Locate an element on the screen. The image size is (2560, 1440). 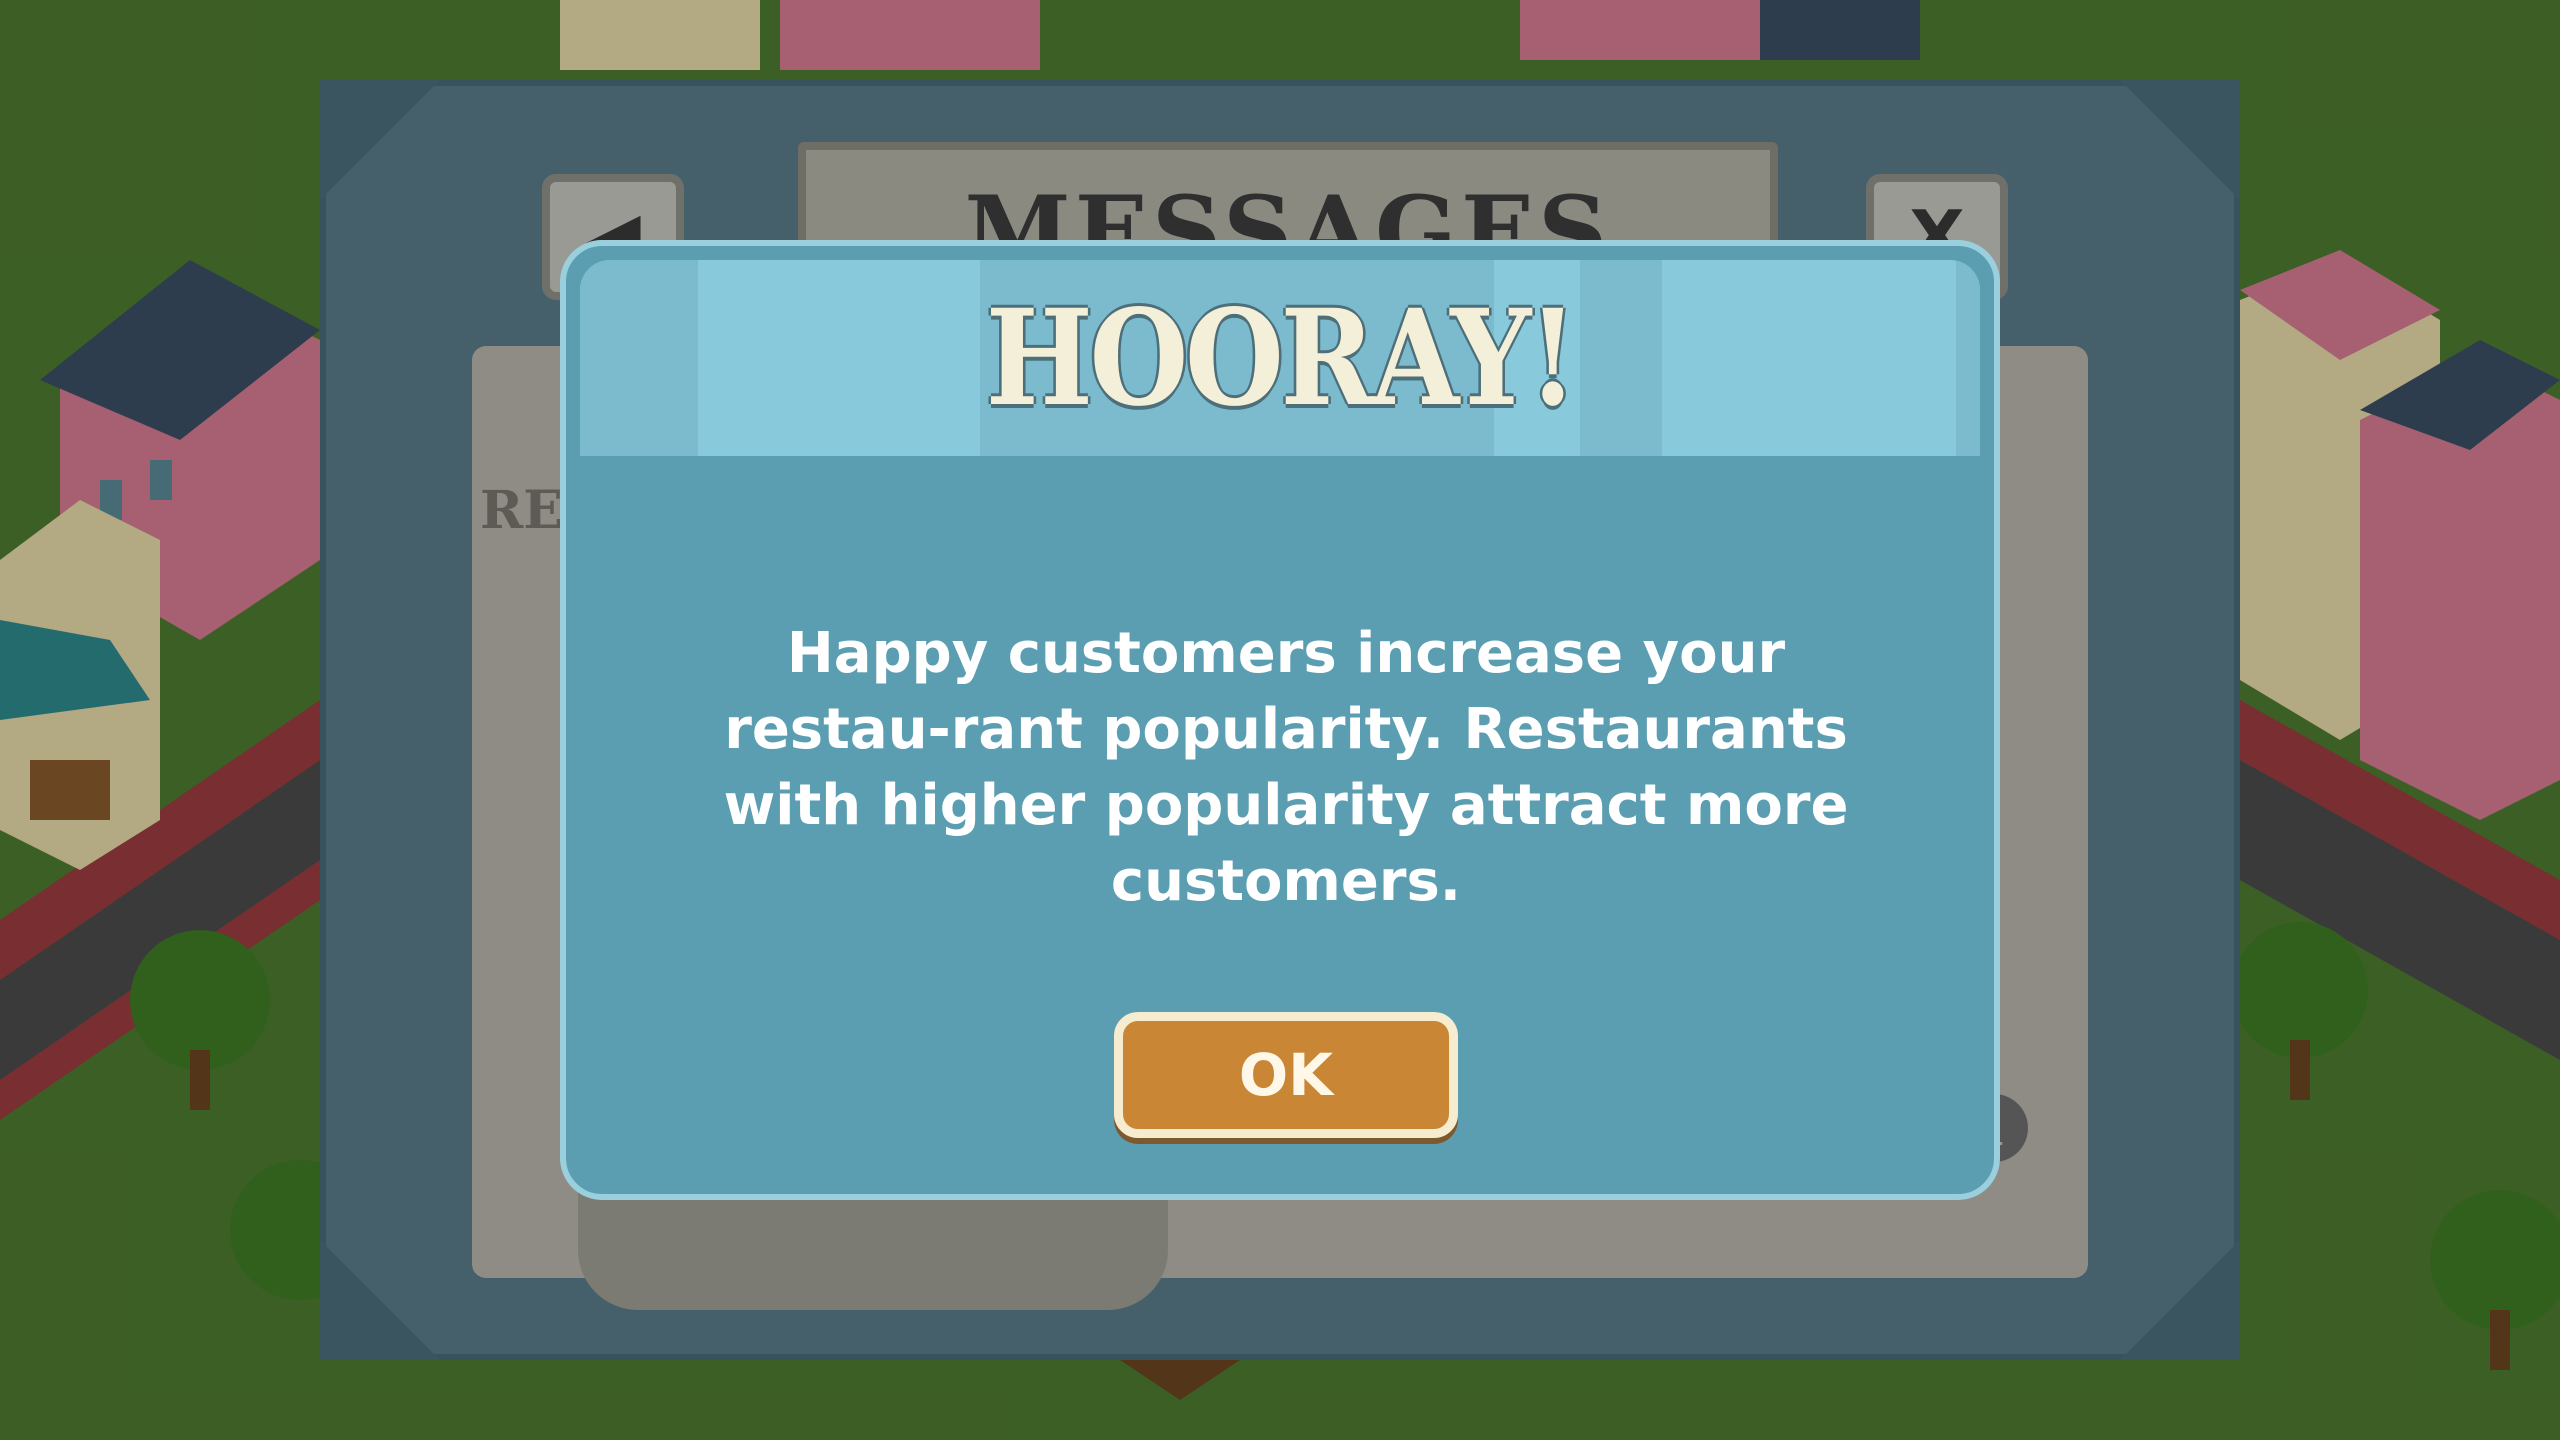
dialog-header: HOORAY! is located at coordinates (1280, 358).